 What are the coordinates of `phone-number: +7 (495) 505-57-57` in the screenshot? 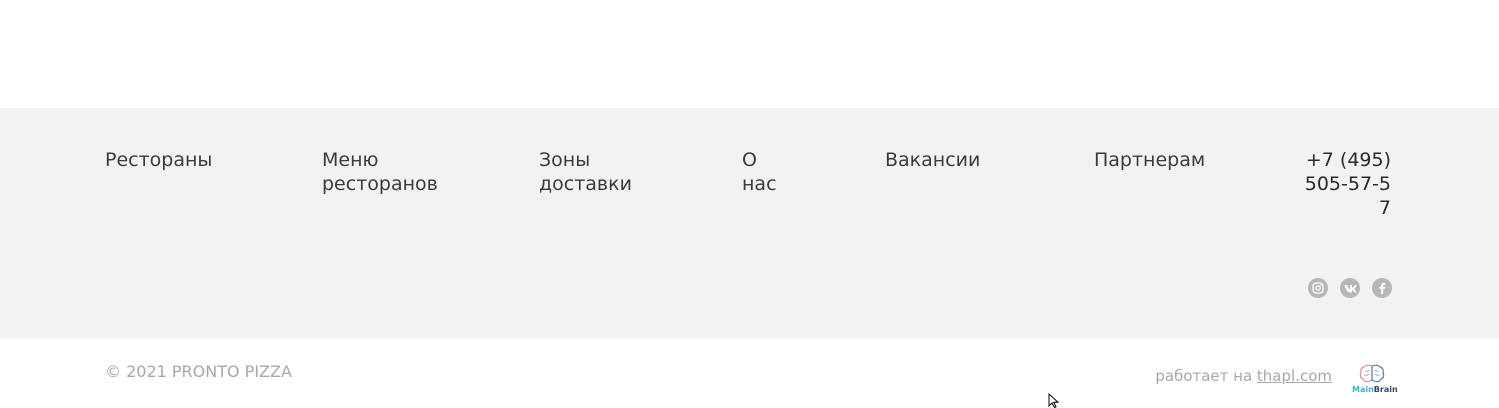 It's located at (1346, 184).